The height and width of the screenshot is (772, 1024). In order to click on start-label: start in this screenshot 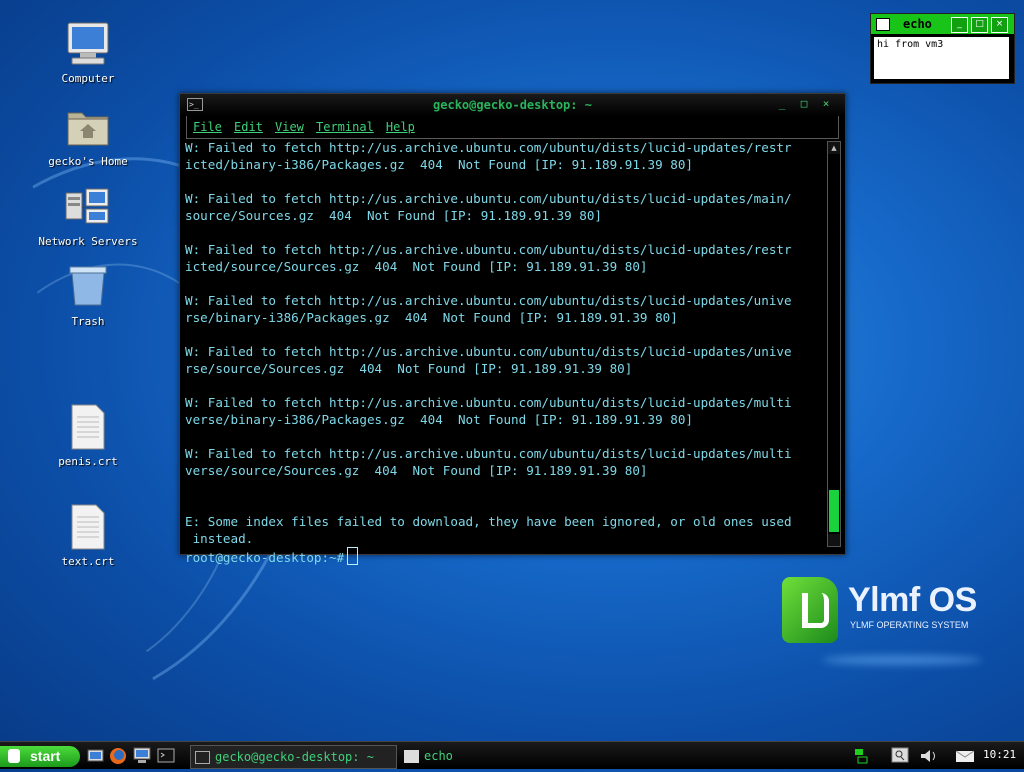, I will do `click(45, 756)`.